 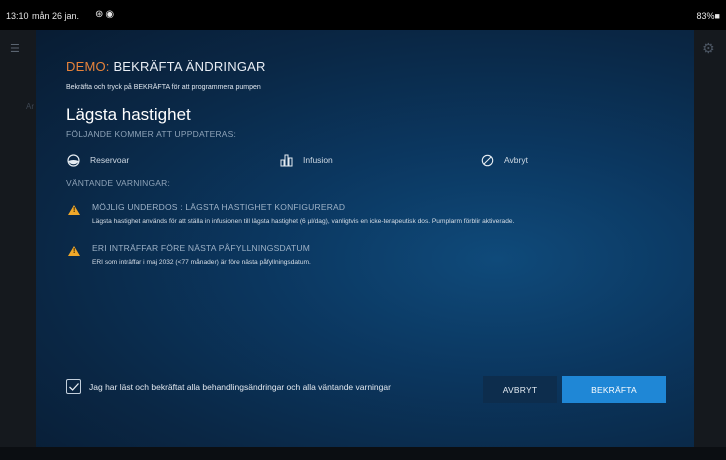 What do you see at coordinates (614, 389) in the screenshot?
I see `confirm-button: BEKRÄFTA` at bounding box center [614, 389].